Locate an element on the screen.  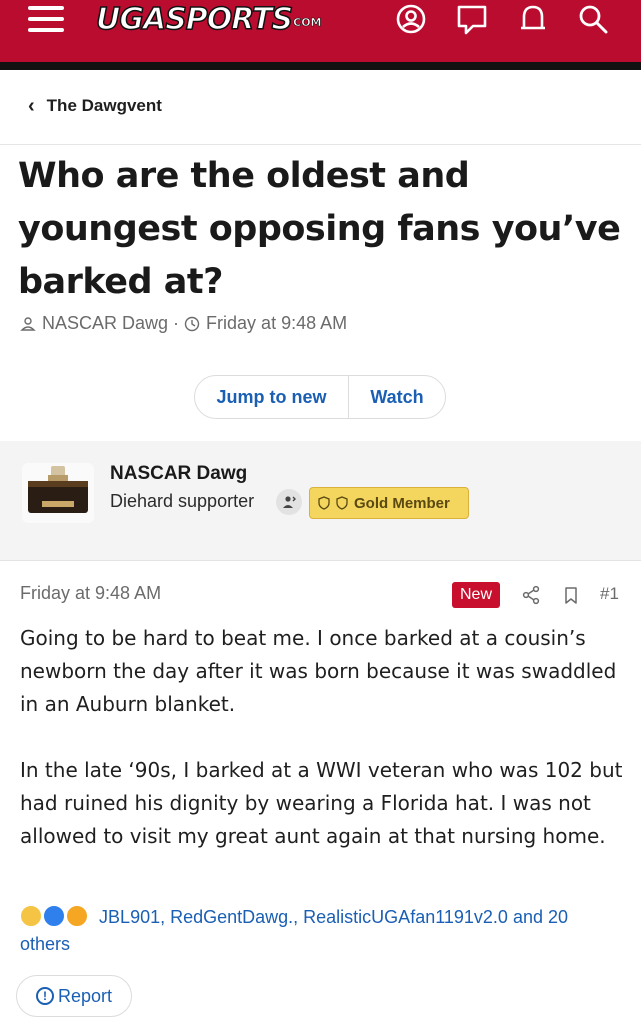
new-badge: New is located at coordinates (476, 595).